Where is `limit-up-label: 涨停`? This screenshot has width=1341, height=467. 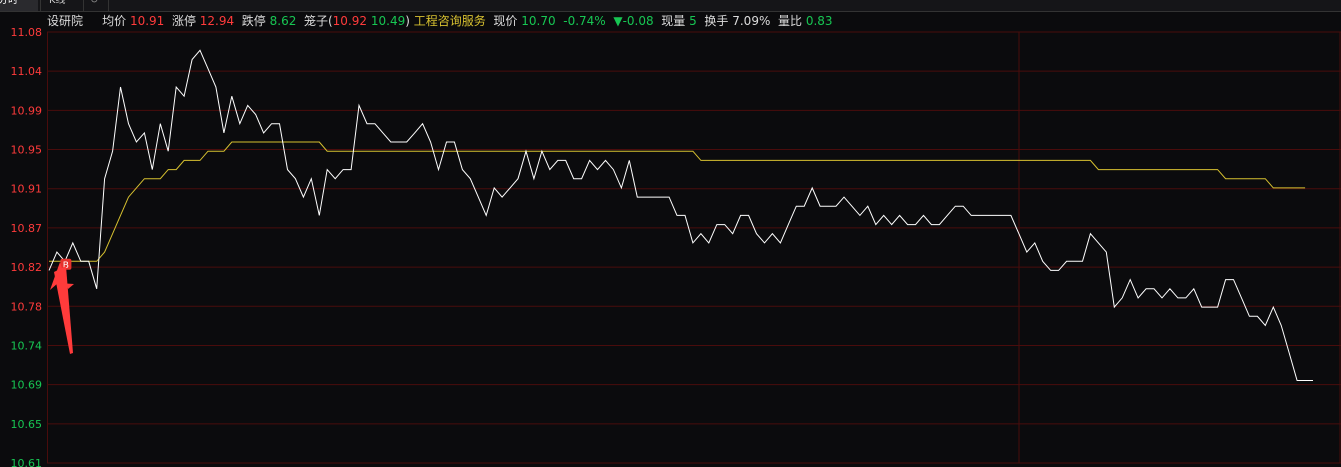
limit-up-label: 涨停 is located at coordinates (183, 21).